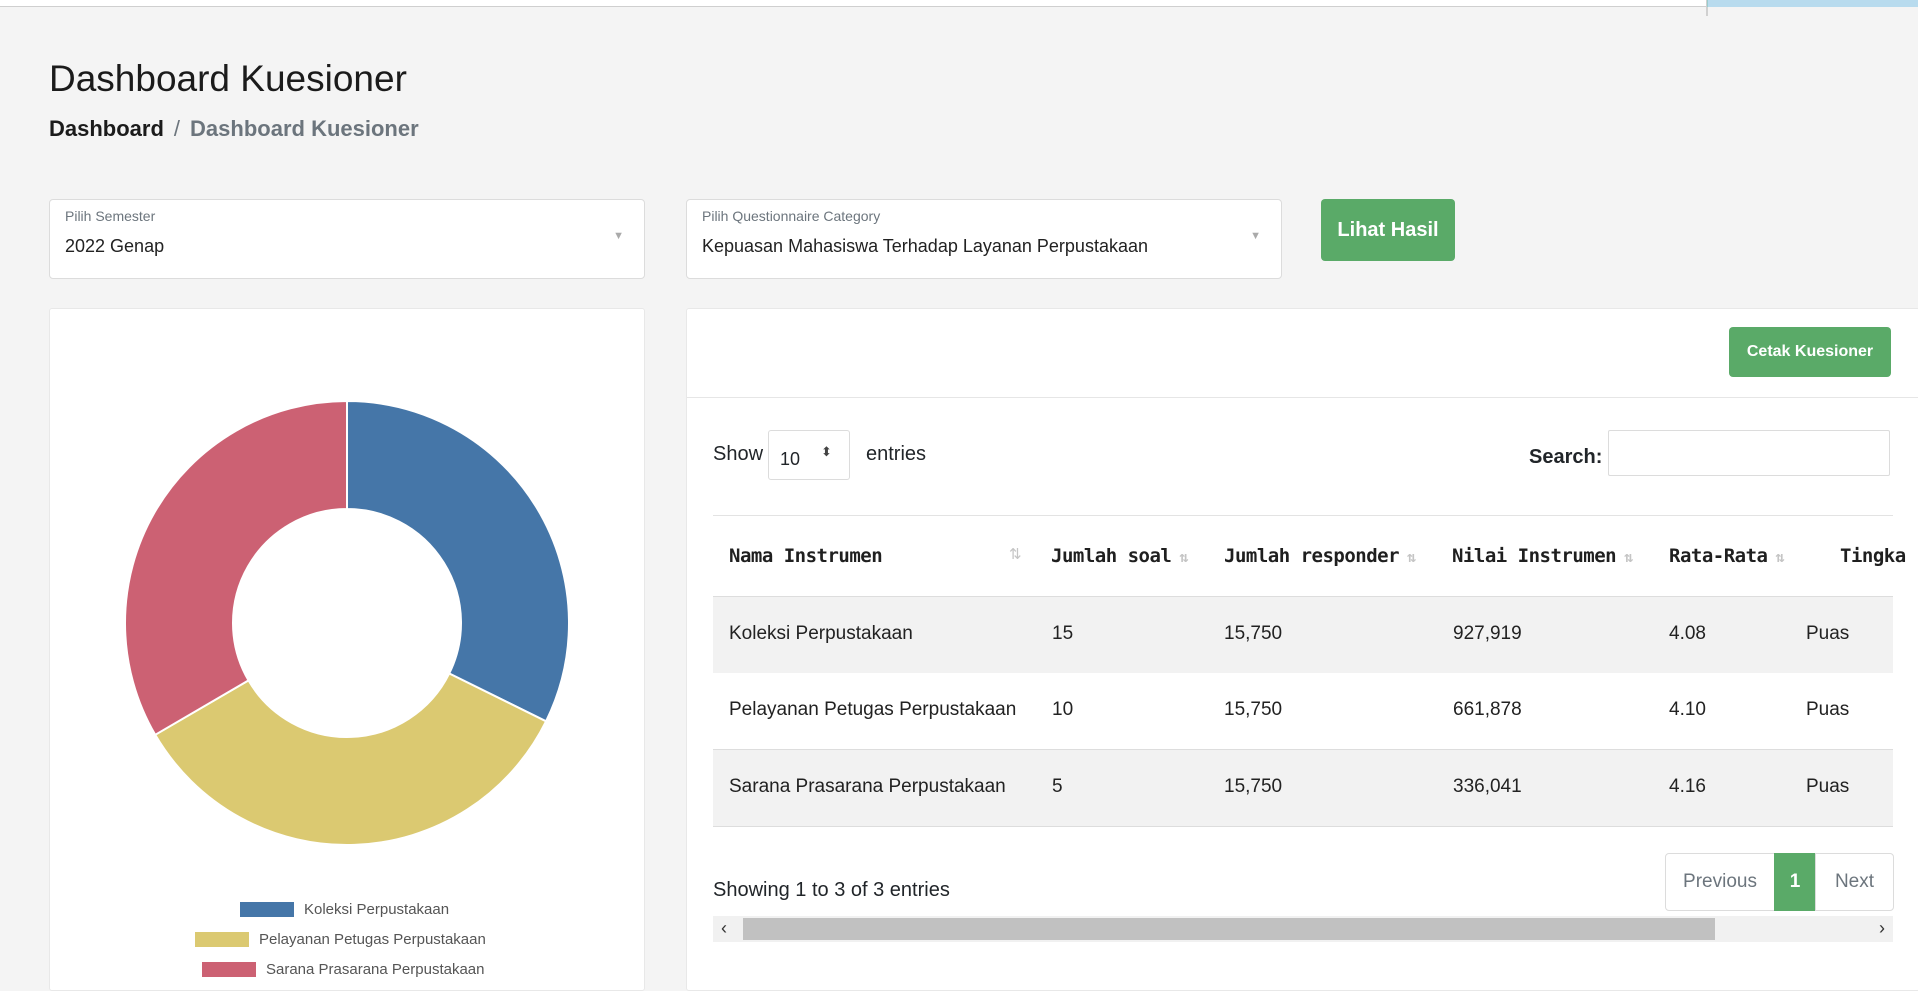 The width and height of the screenshot is (1918, 991). Describe the element at coordinates (1303, 515) in the screenshot. I see `table-top-divider` at that location.